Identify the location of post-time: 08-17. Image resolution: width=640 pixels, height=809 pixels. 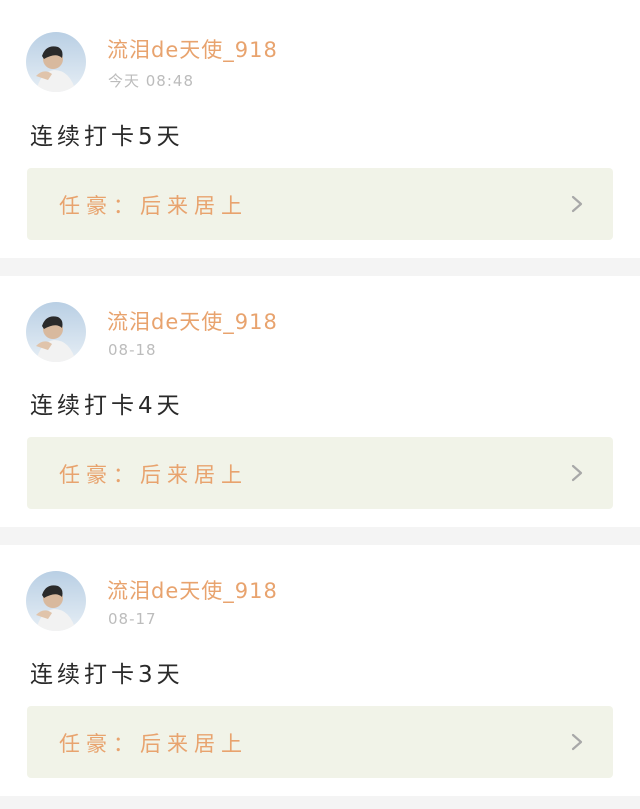
(132, 619).